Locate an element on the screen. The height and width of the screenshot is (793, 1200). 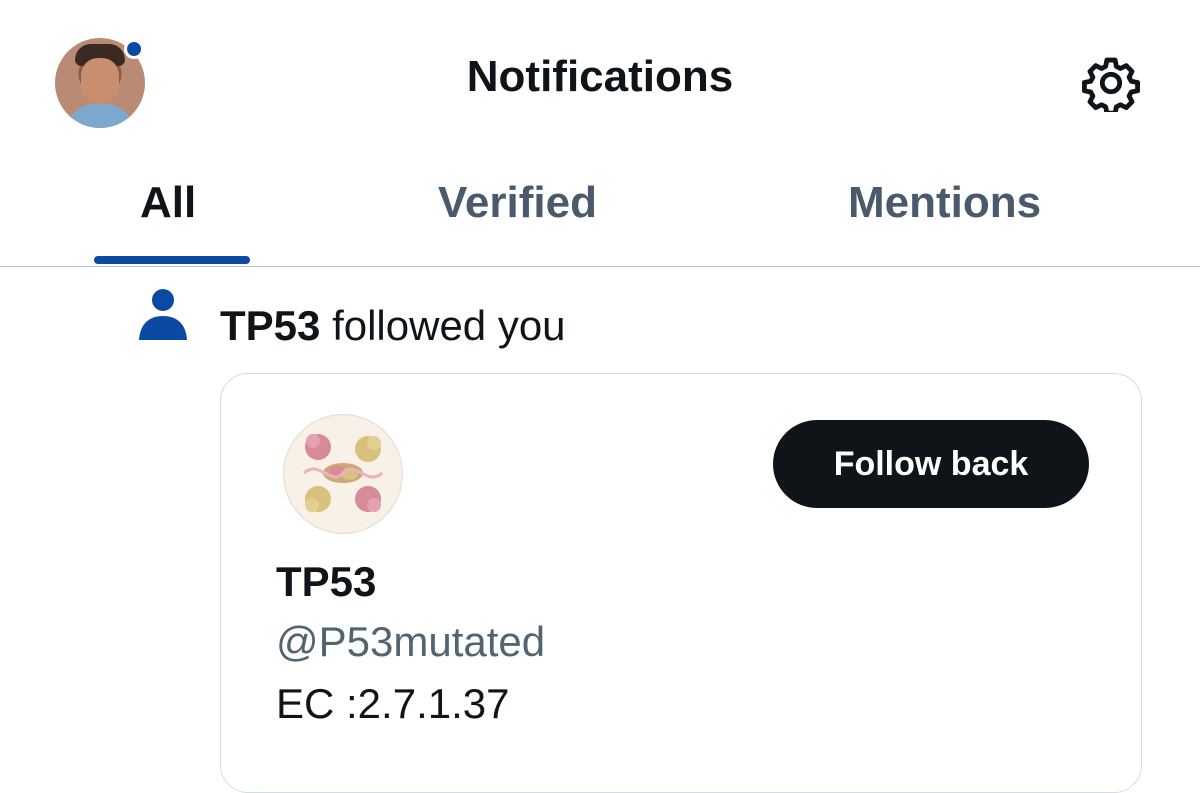
follower-avatar is located at coordinates (343, 474).